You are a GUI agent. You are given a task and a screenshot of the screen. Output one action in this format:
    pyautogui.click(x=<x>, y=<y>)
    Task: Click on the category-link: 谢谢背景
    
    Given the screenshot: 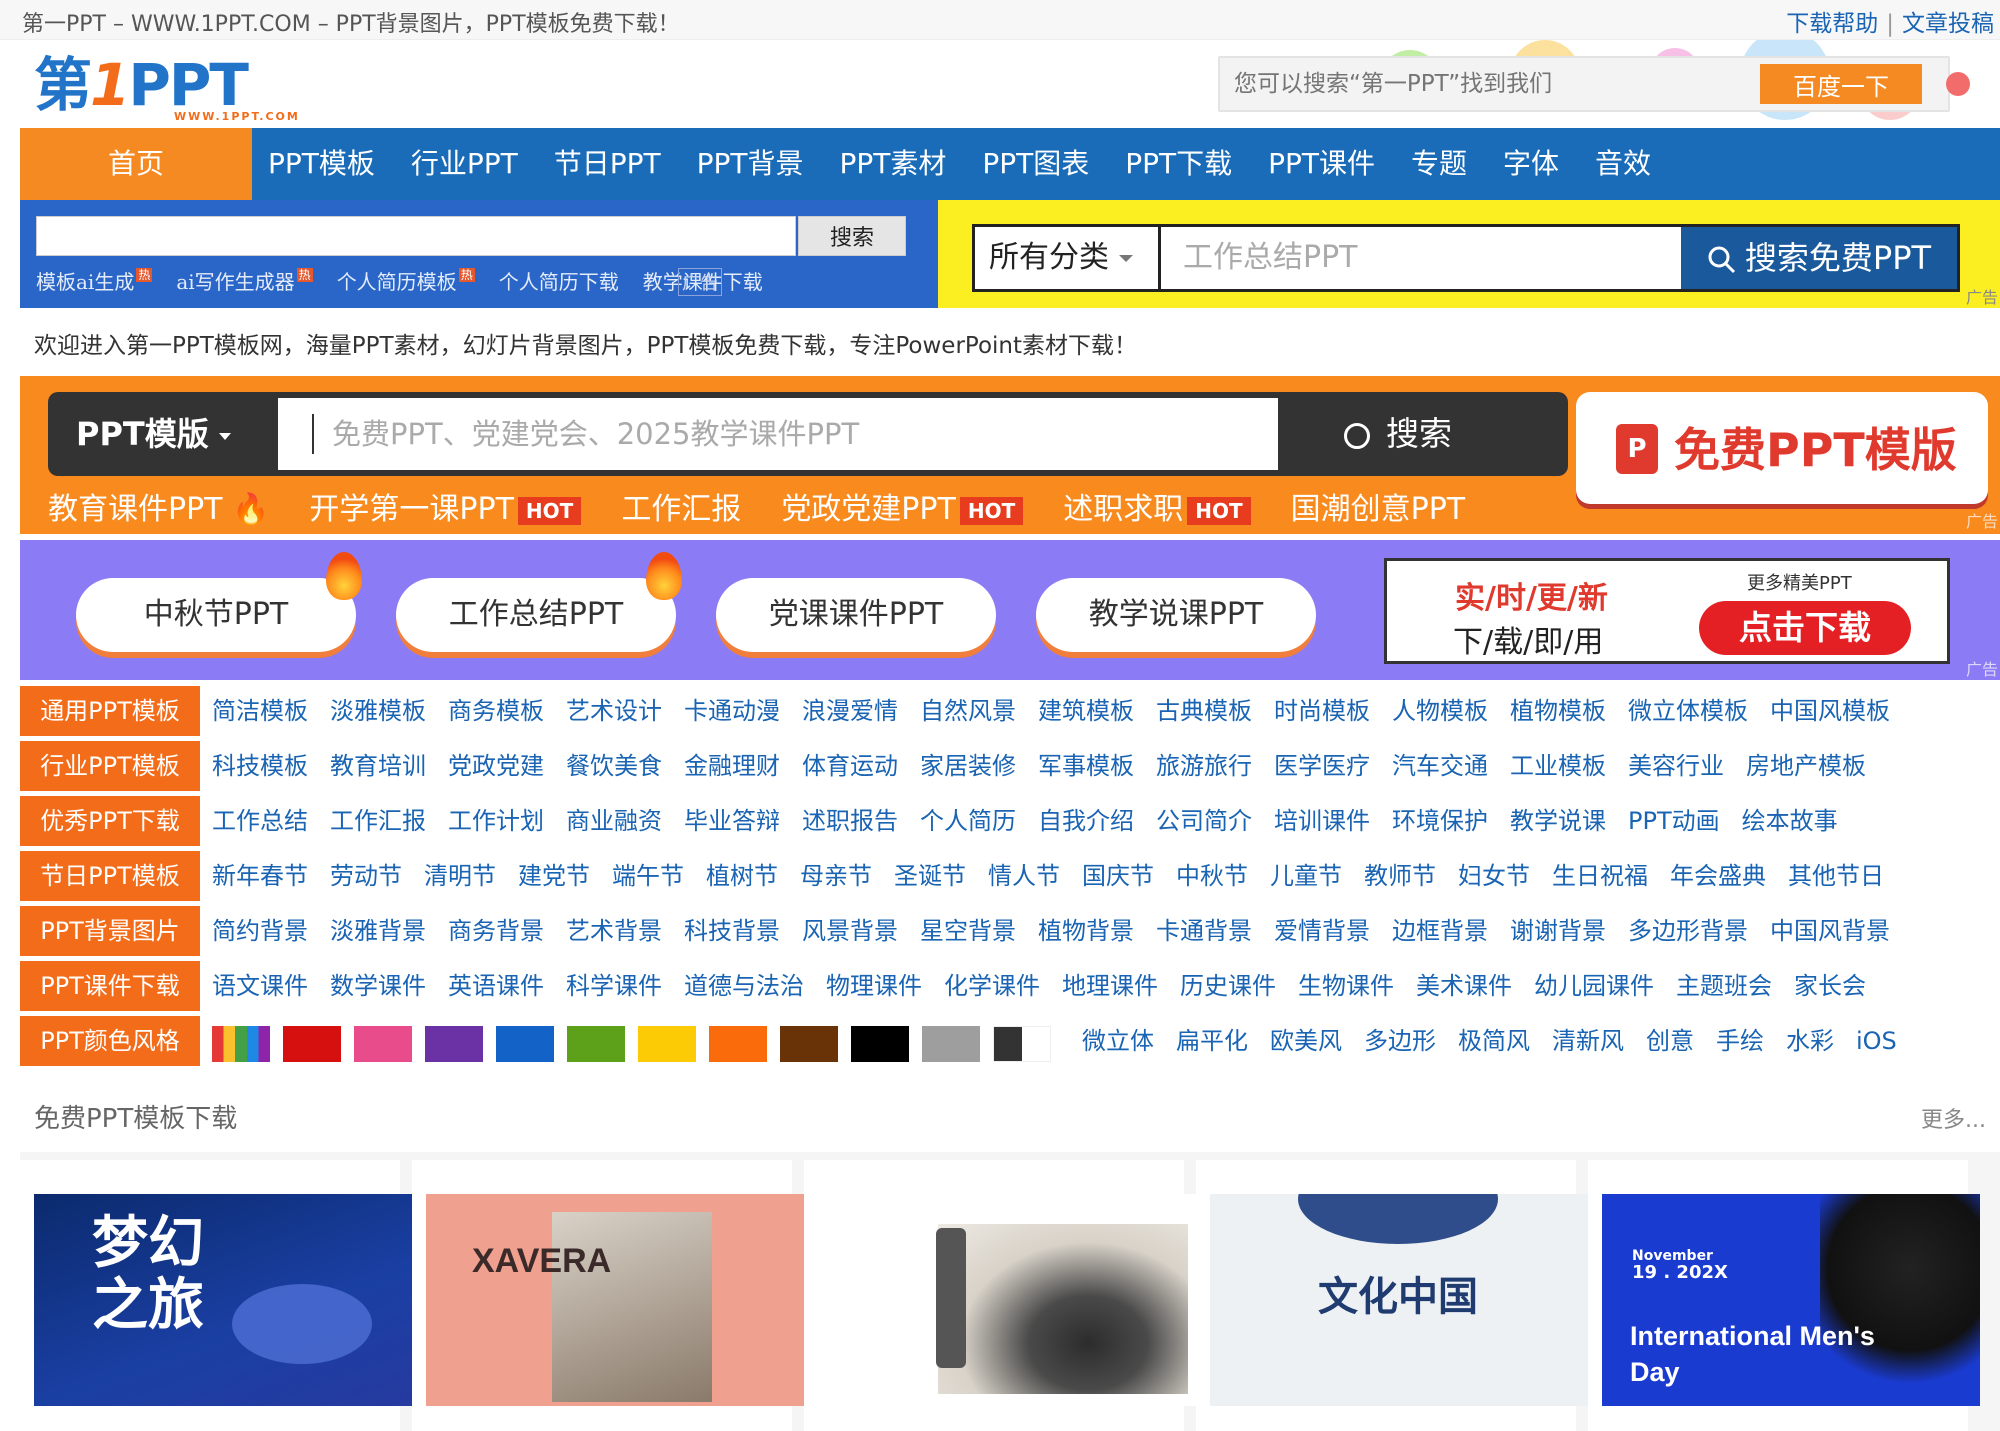 What is the action you would take?
    pyautogui.click(x=1558, y=931)
    